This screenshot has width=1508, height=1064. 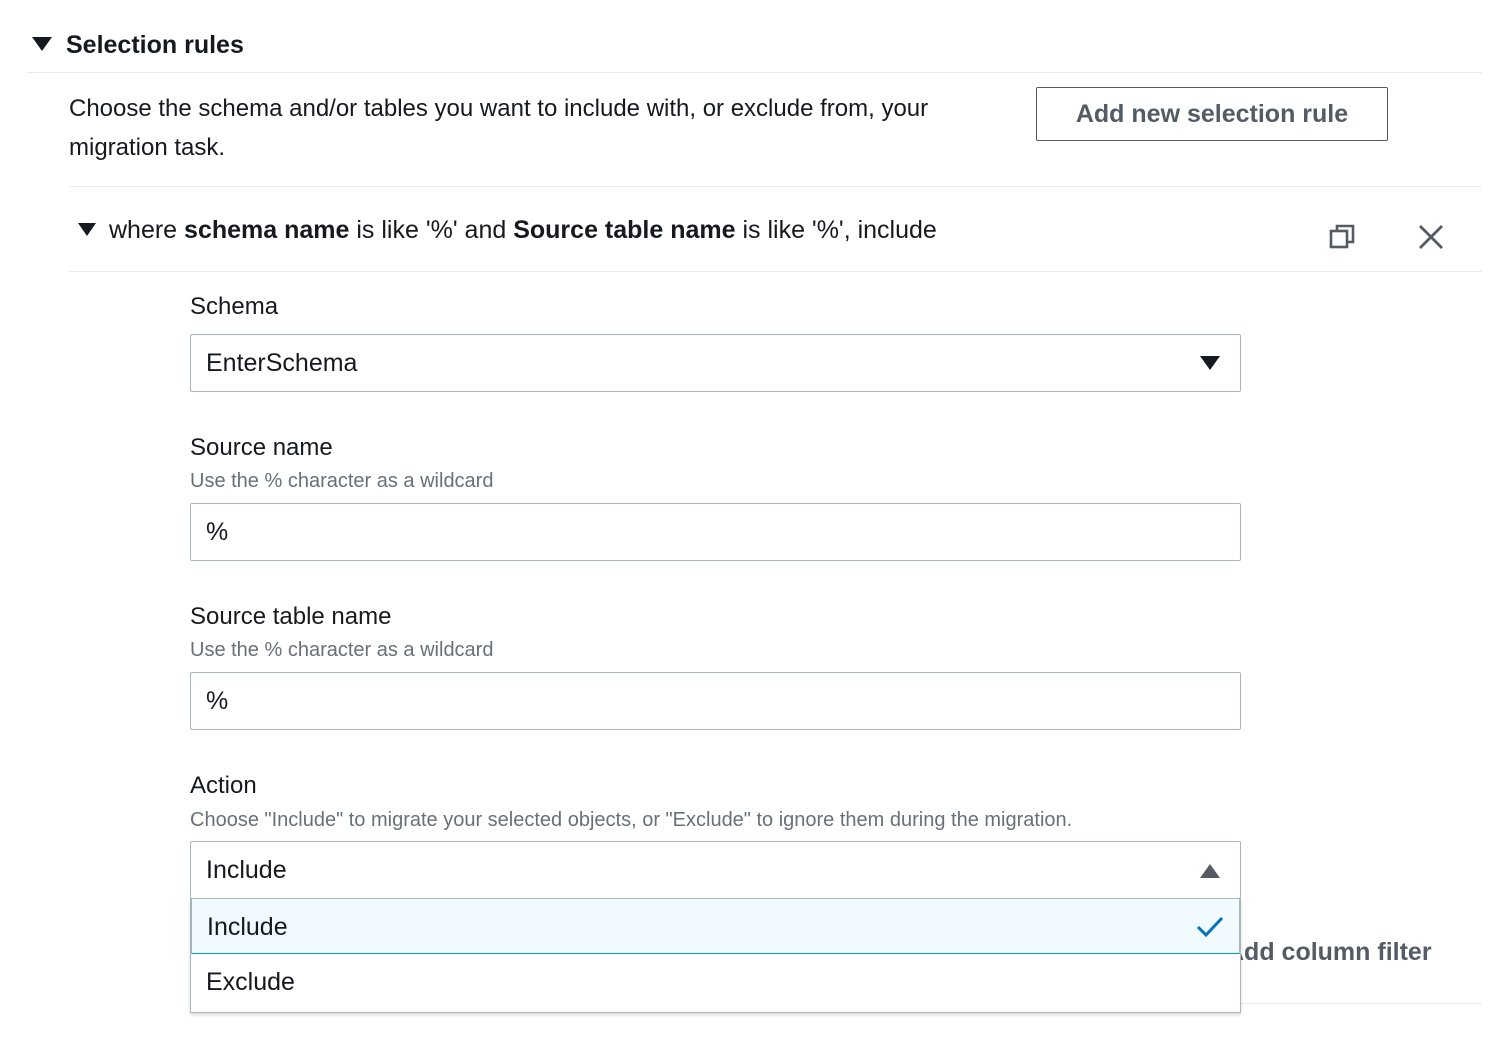 What do you see at coordinates (1212, 114) in the screenshot?
I see `add-new-selection-rule-button: Add new selection rule` at bounding box center [1212, 114].